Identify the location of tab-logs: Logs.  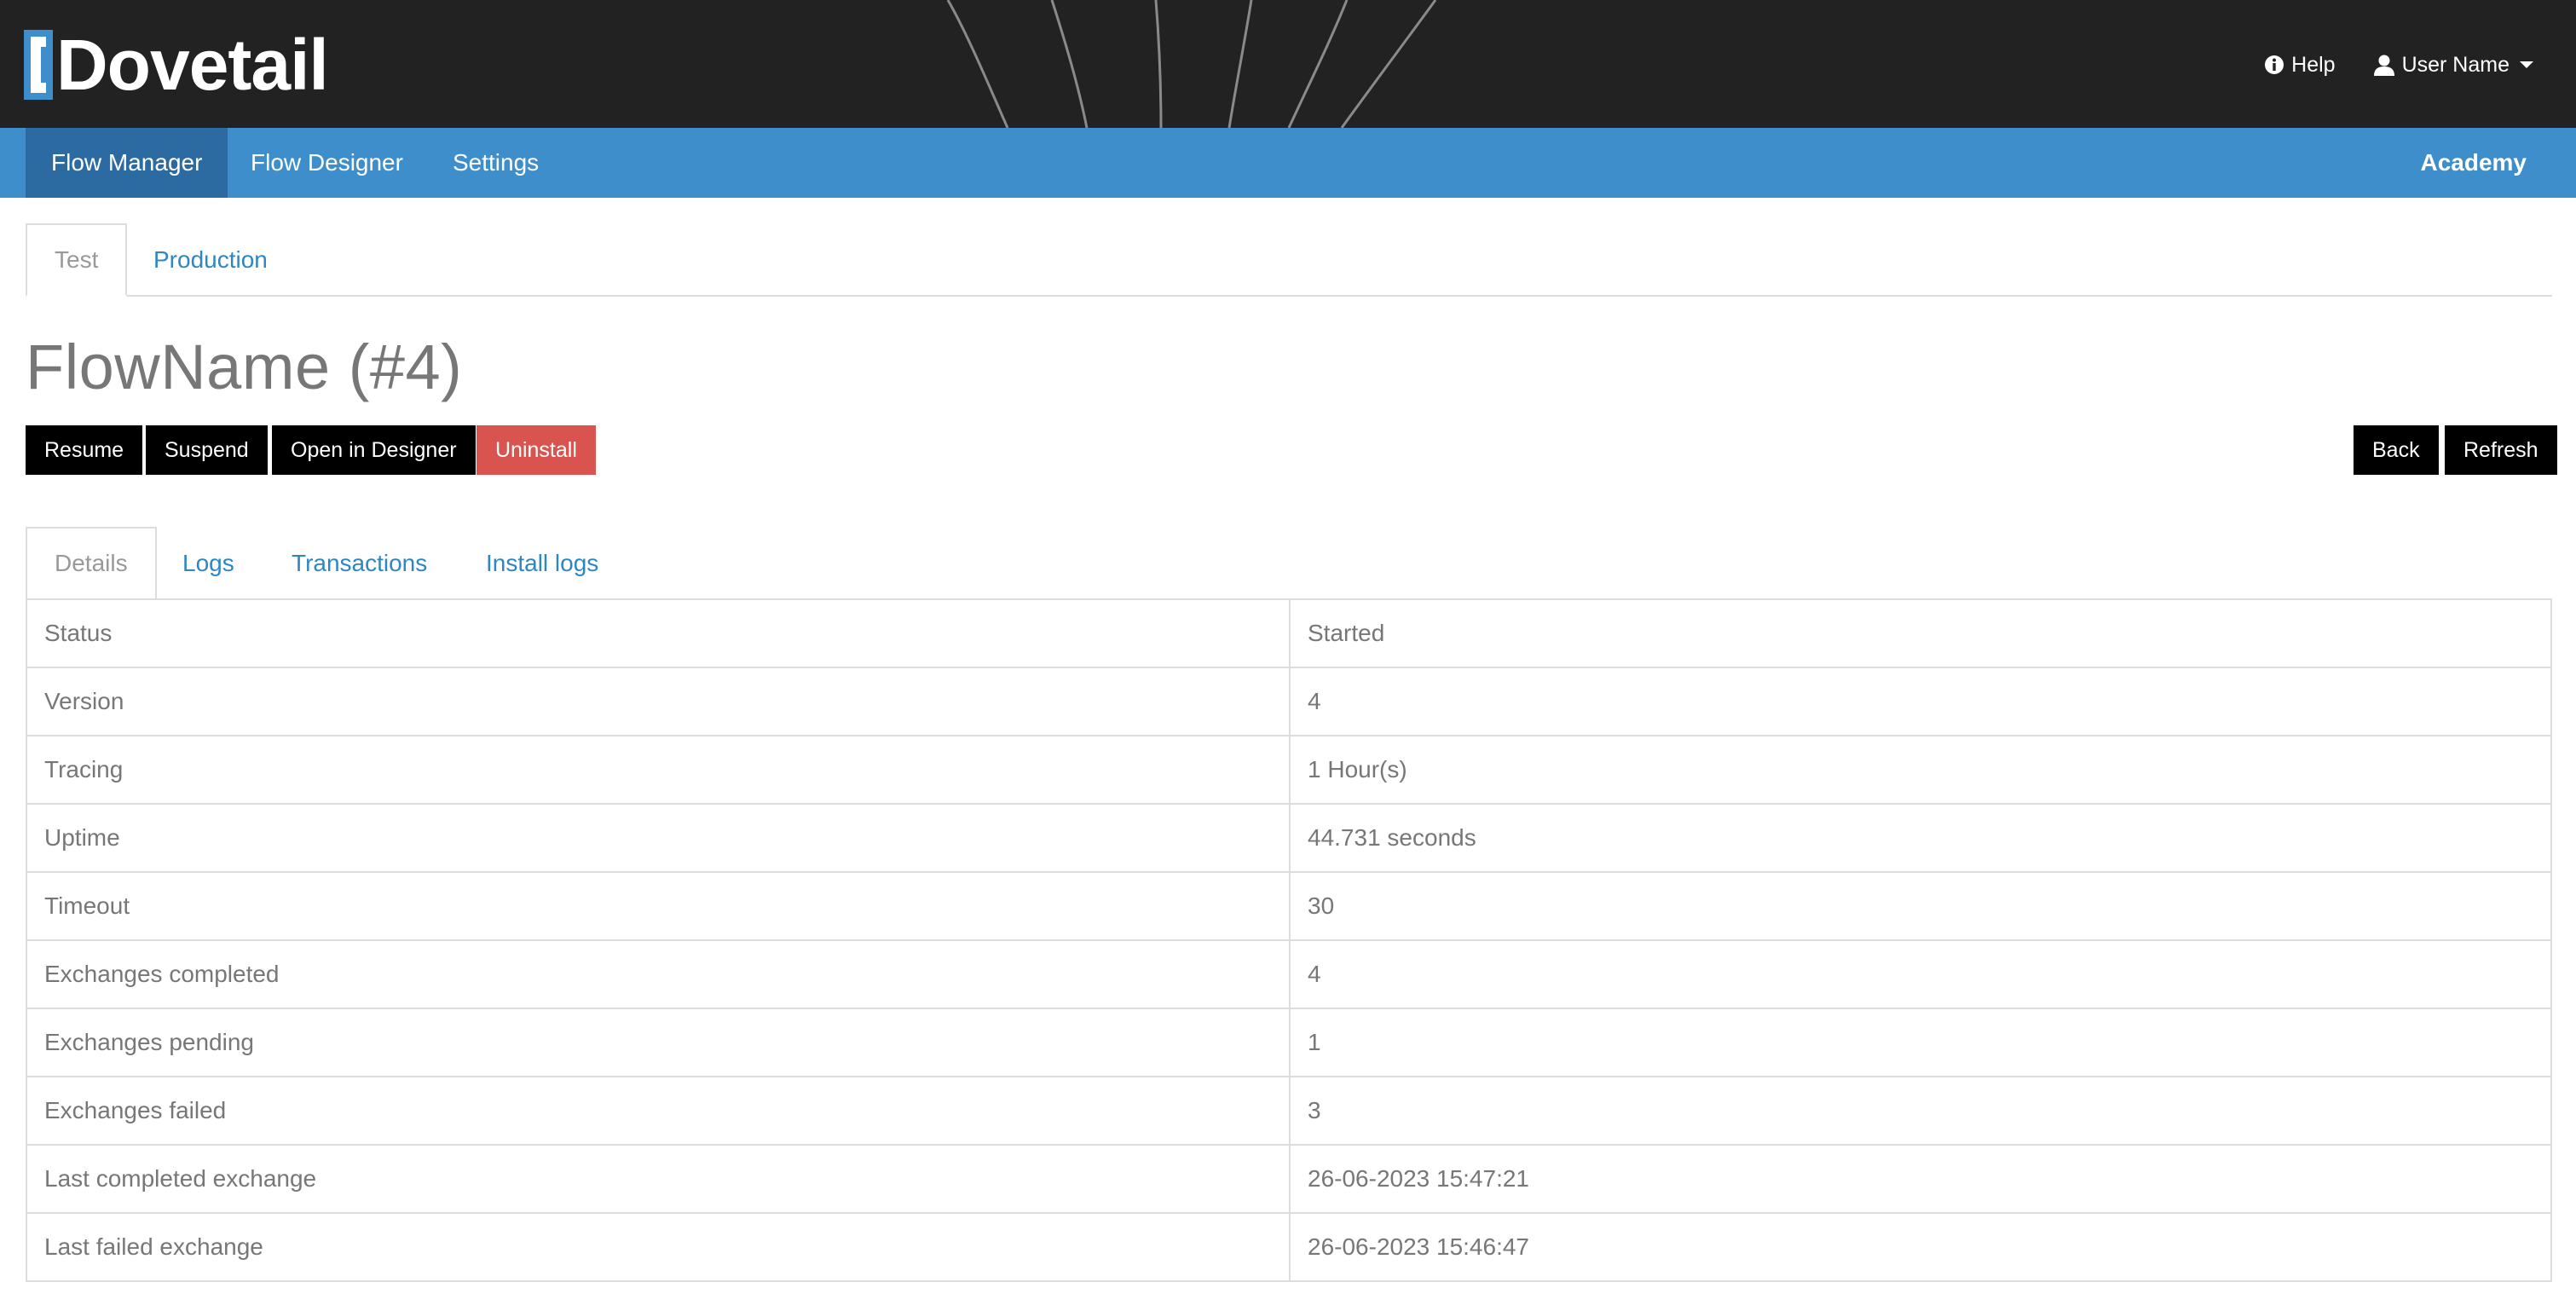
(208, 563).